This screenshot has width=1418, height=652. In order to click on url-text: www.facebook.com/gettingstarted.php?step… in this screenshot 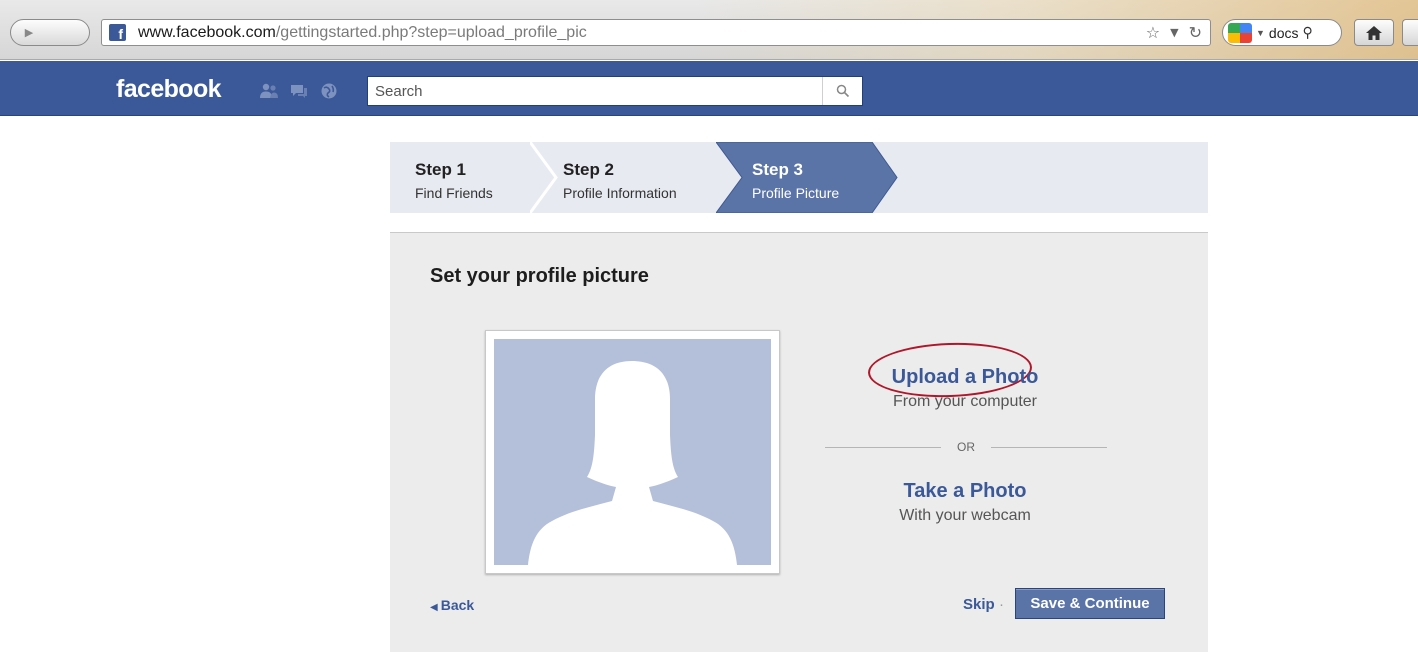, I will do `click(362, 33)`.